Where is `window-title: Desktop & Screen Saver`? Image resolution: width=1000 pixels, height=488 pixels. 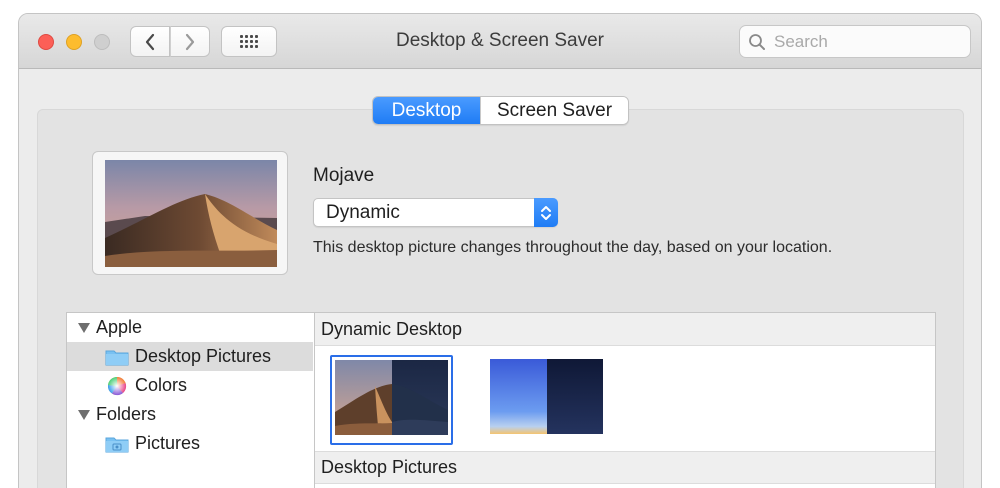 window-title: Desktop & Screen Saver is located at coordinates (500, 40).